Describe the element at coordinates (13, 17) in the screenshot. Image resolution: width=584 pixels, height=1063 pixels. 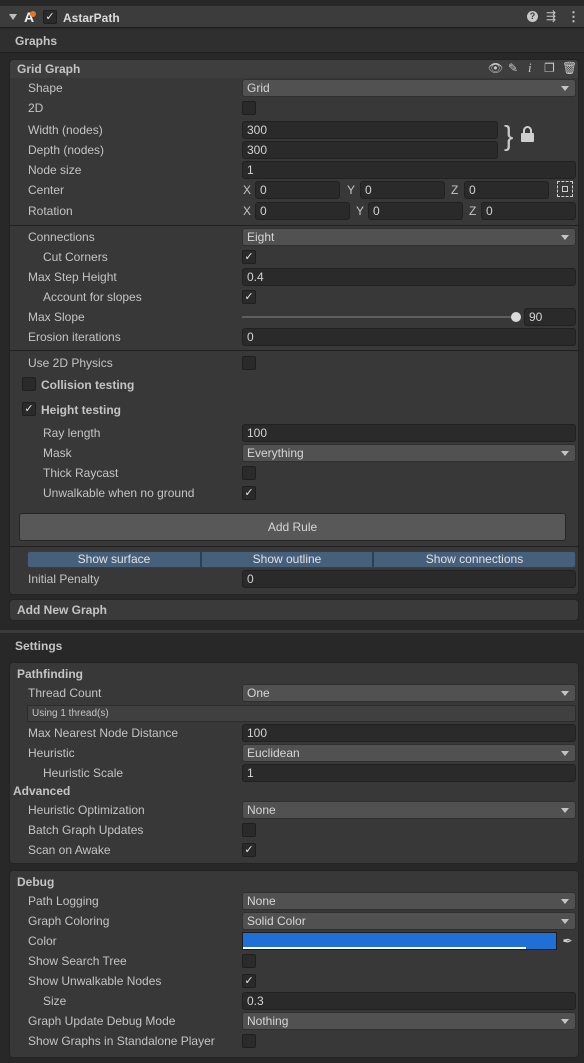
I see `foldout-arrow-icon` at that location.